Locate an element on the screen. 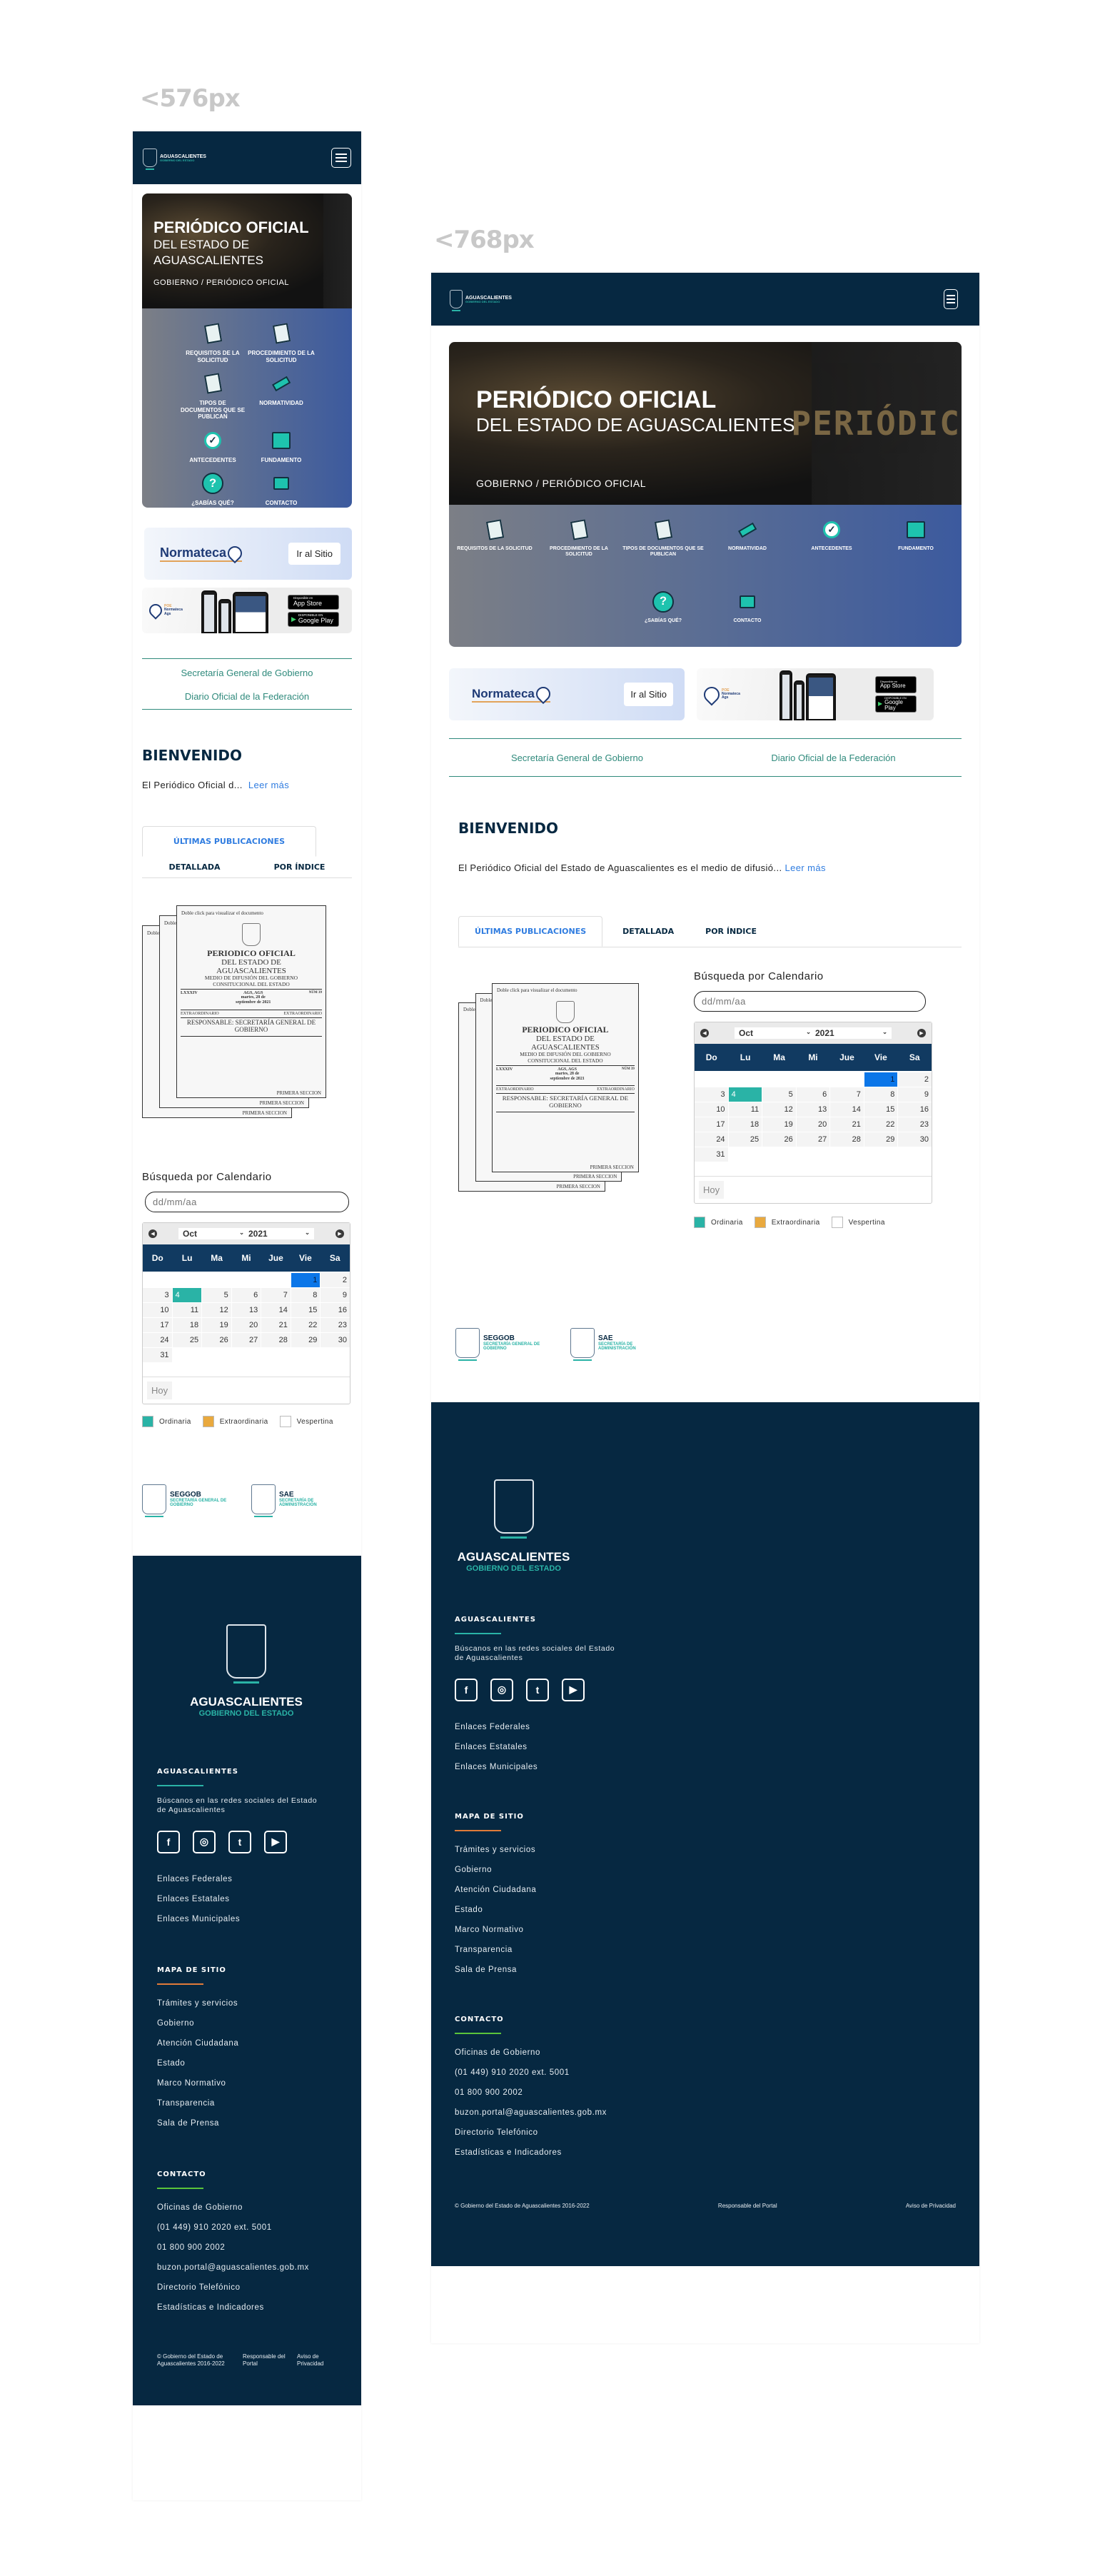 This screenshot has width=1115, height=2576. calendar-day: 24 is located at coordinates (711, 1139).